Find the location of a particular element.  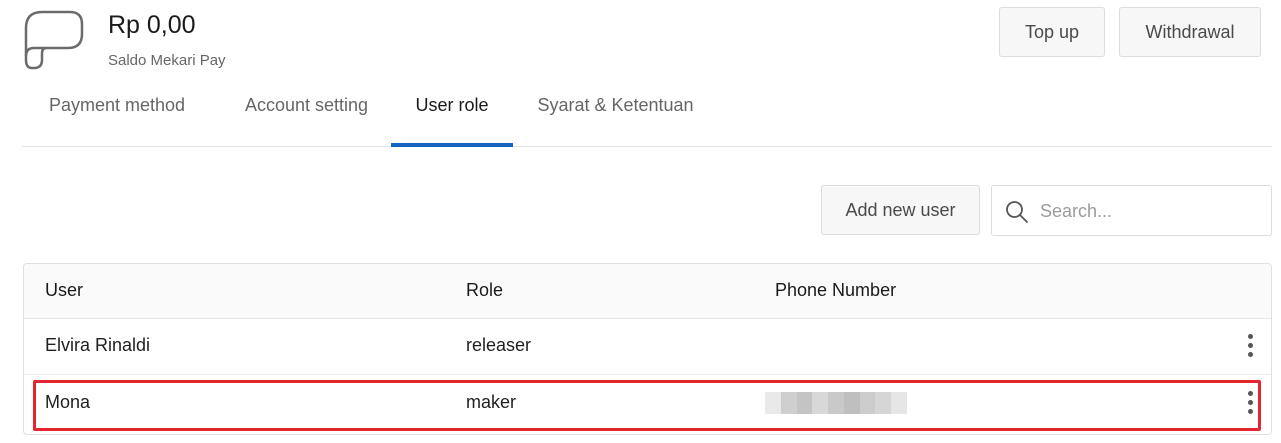

balance-amount: Rp 0,00 is located at coordinates (152, 25).